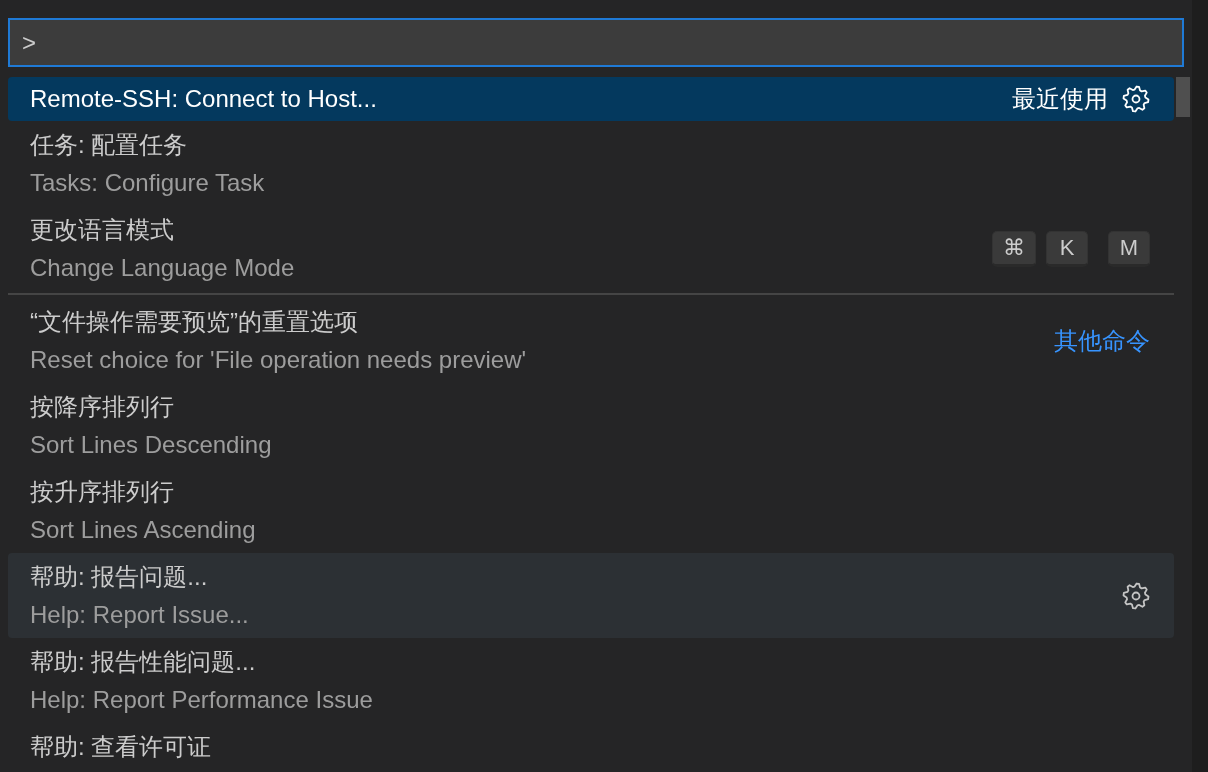 Image resolution: width=1208 pixels, height=772 pixels. I want to click on command-detail: Change Language Mode, so click(163, 268).